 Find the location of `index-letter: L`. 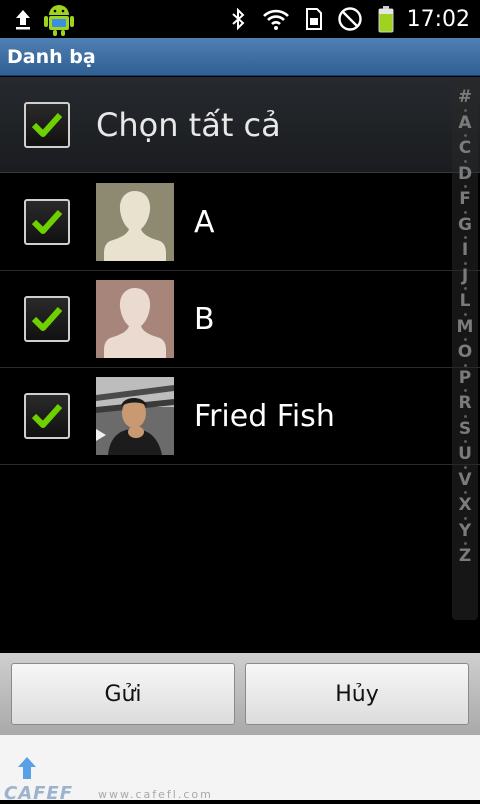

index-letter: L is located at coordinates (465, 301).